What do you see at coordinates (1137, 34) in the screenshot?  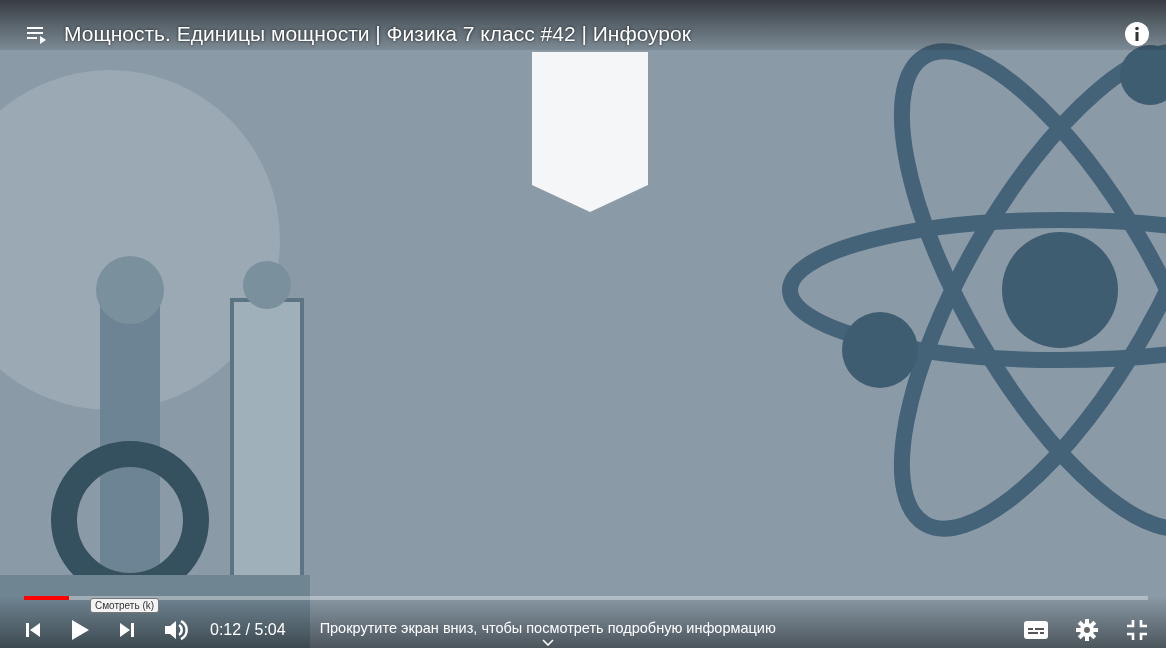 I see `info-icon` at bounding box center [1137, 34].